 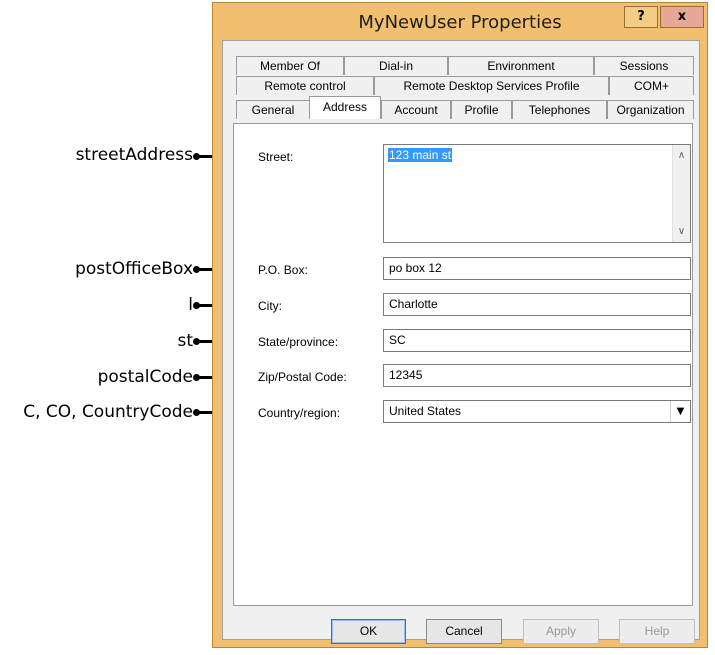 I want to click on question-mark-icon: ?, so click(x=641, y=16).